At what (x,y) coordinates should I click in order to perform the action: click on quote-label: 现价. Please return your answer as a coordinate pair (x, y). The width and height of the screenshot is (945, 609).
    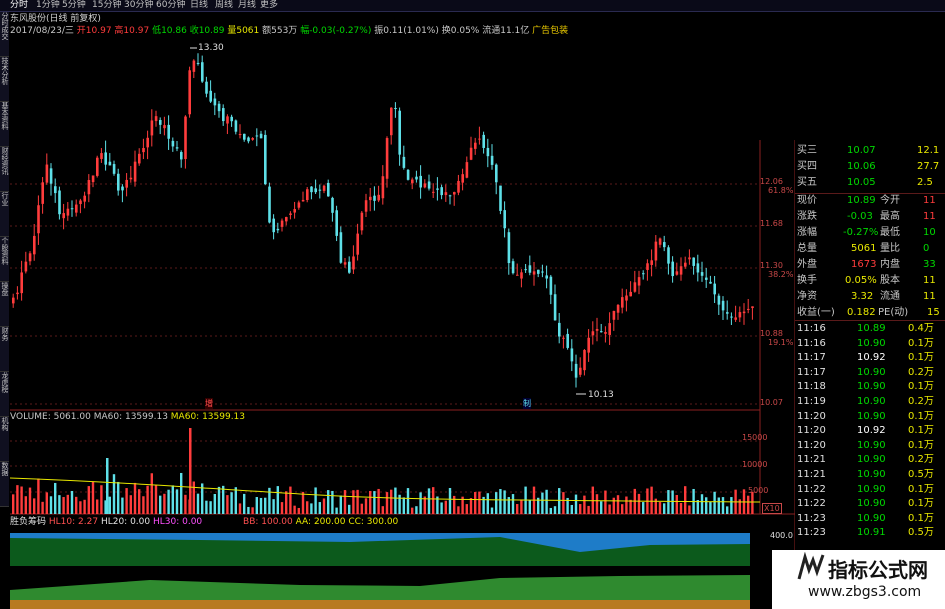
    Looking at the image, I should click on (807, 200).